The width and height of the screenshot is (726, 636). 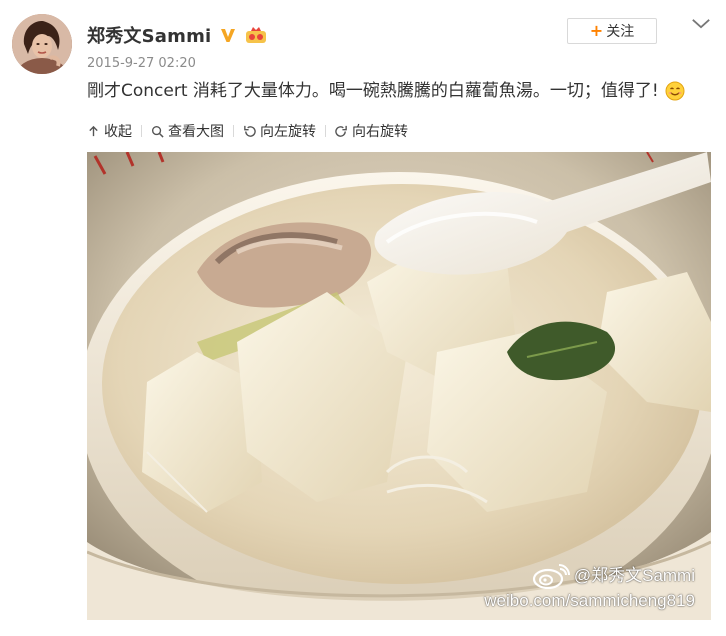 What do you see at coordinates (118, 132) in the screenshot?
I see `collapse-label: 收起` at bounding box center [118, 132].